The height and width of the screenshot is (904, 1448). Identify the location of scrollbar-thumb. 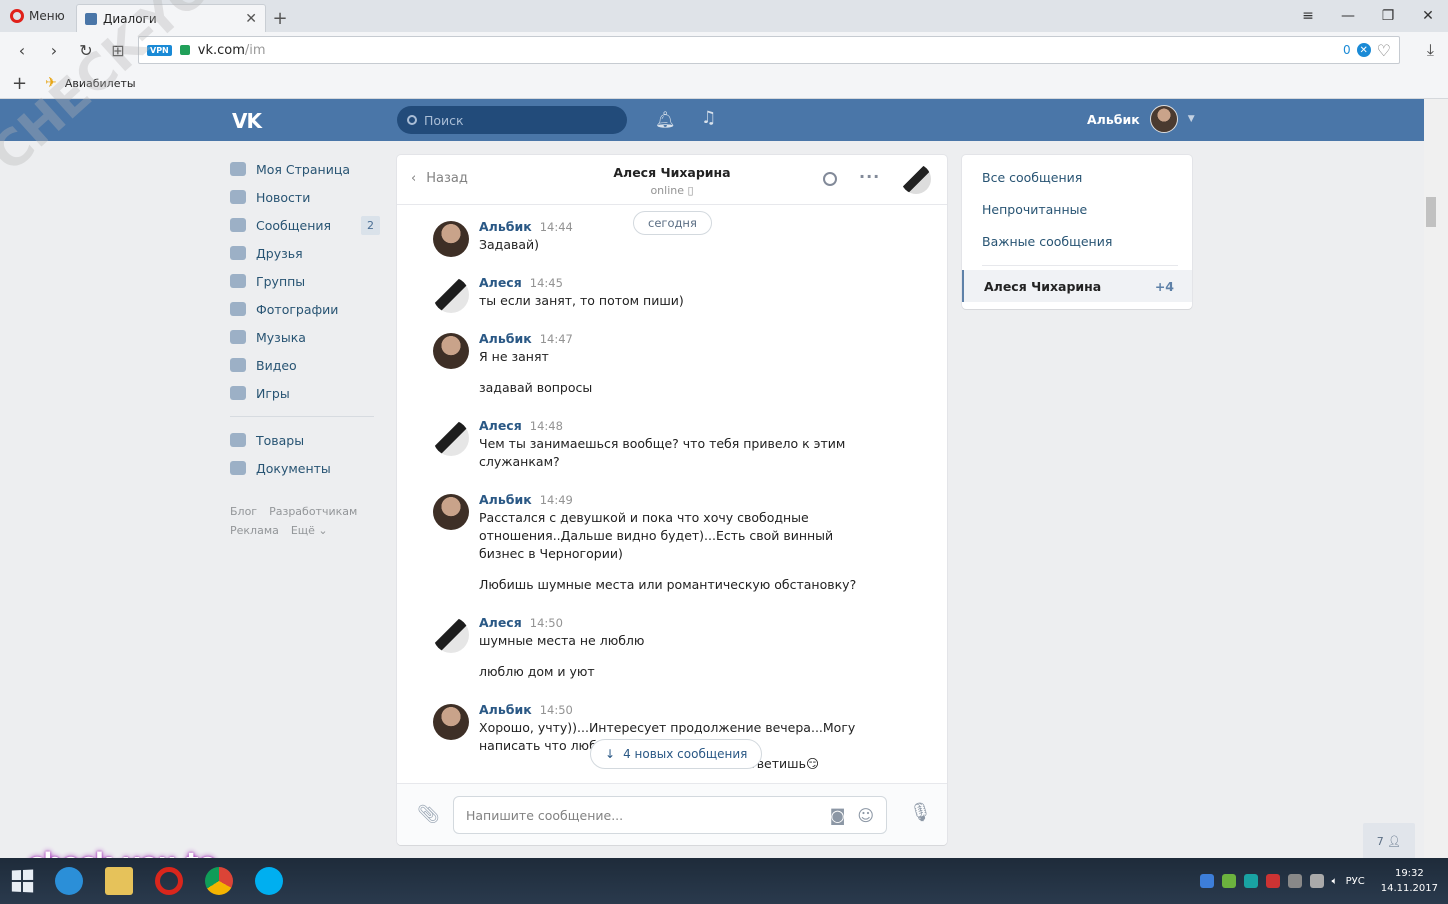
(1431, 212).